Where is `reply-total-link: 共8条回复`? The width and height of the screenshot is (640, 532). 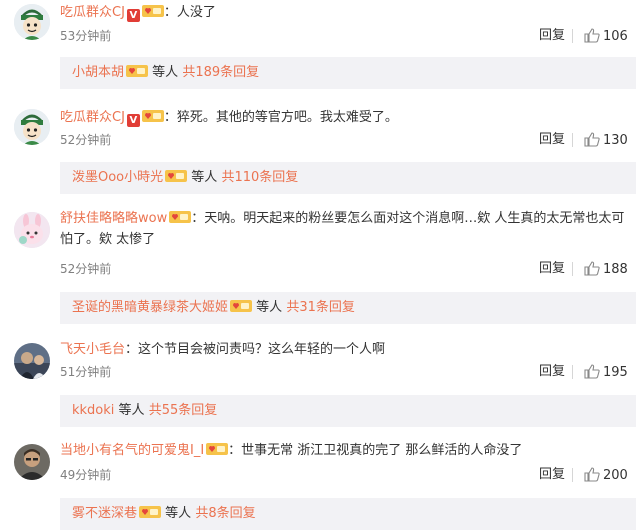 reply-total-link: 共8条回复 is located at coordinates (225, 513).